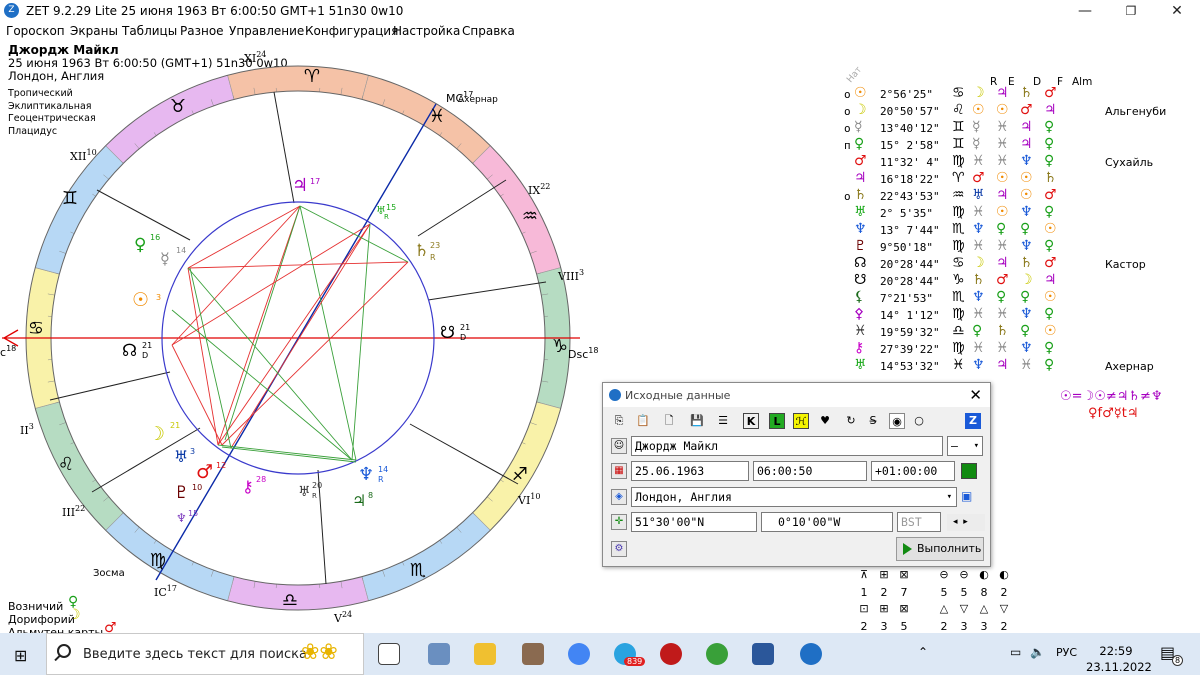 This screenshot has height=675, width=1200. I want to click on menu-control: Управление, so click(266, 31).